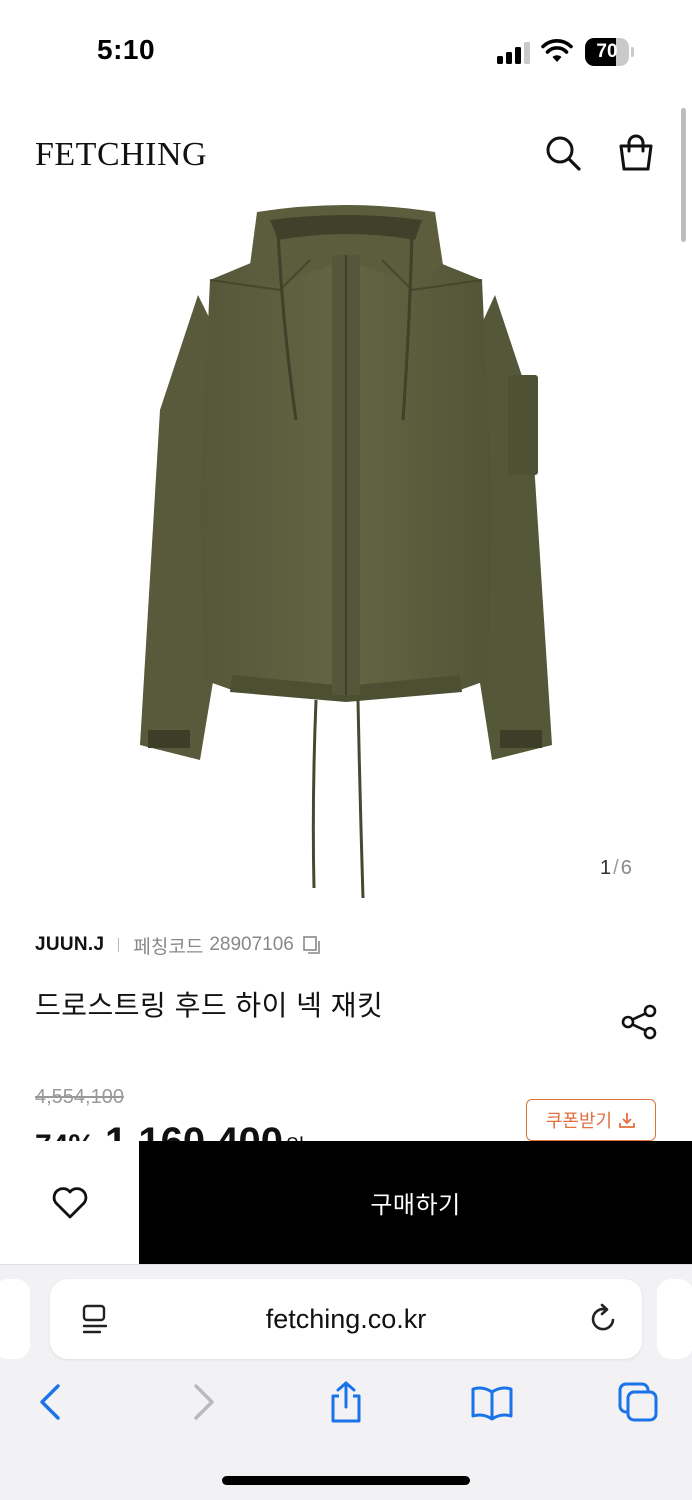 This screenshot has width=692, height=1500. Describe the element at coordinates (346, 155) in the screenshot. I see `site-header: FETCHING` at that location.